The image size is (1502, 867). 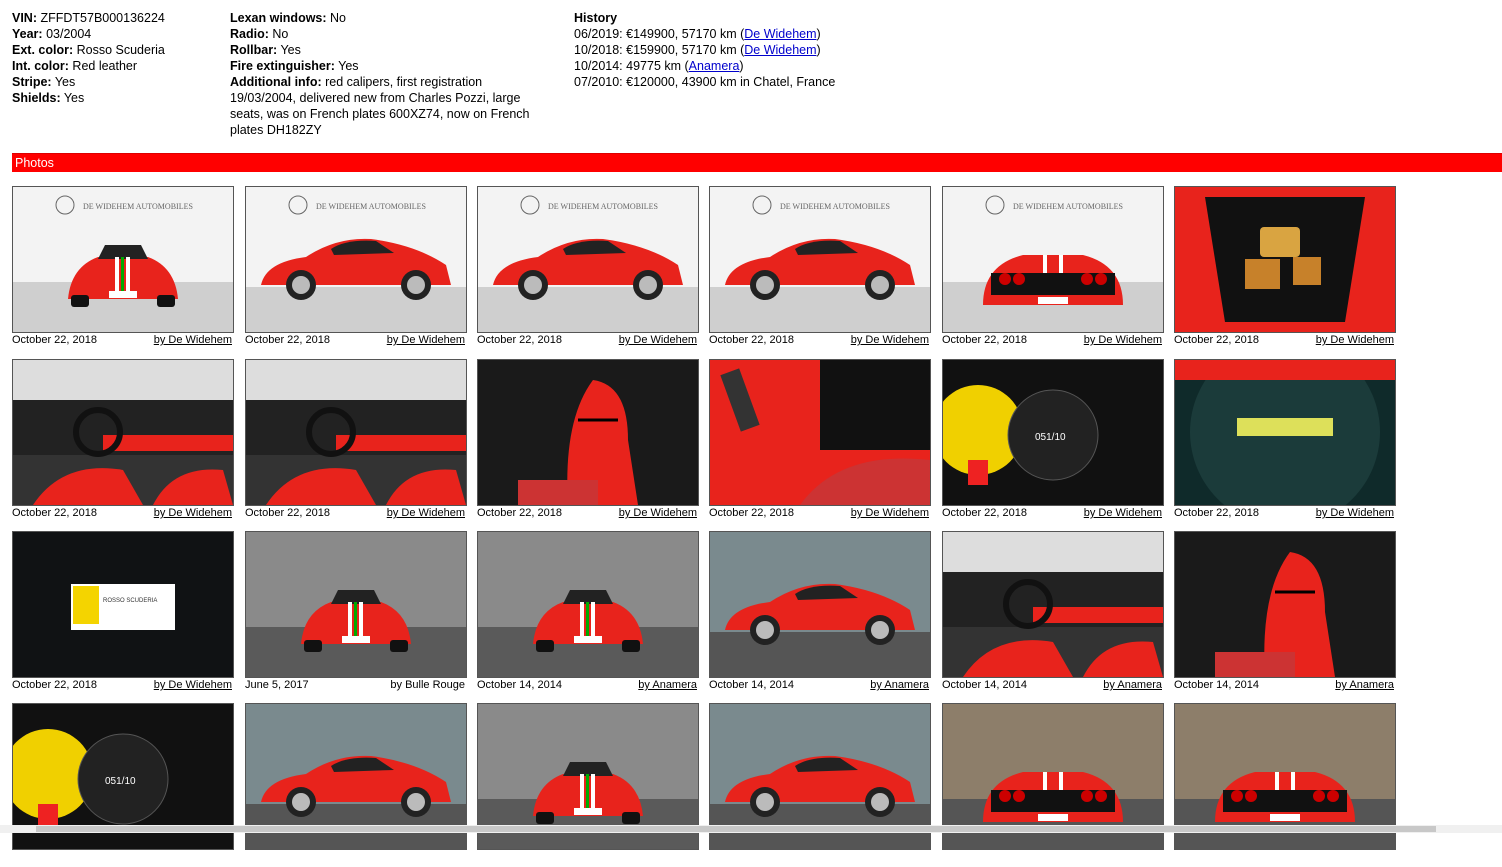 I want to click on scrollbar-thumb, so click(x=736, y=829).